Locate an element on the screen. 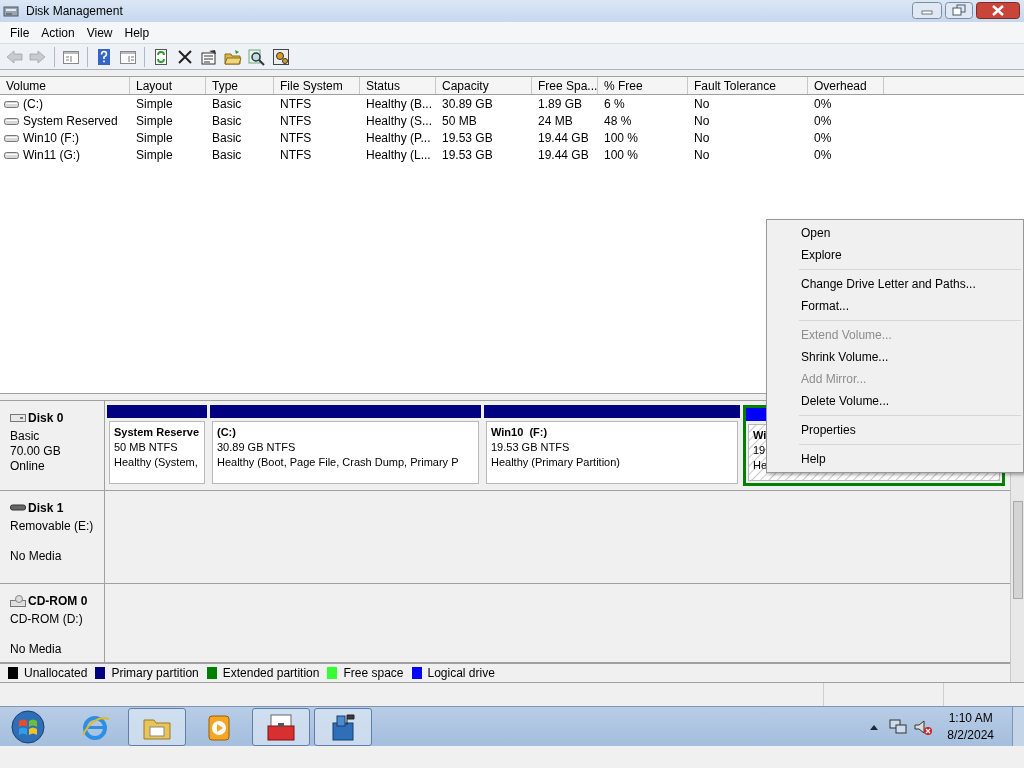  volume-muted-icon is located at coordinates (923, 726).